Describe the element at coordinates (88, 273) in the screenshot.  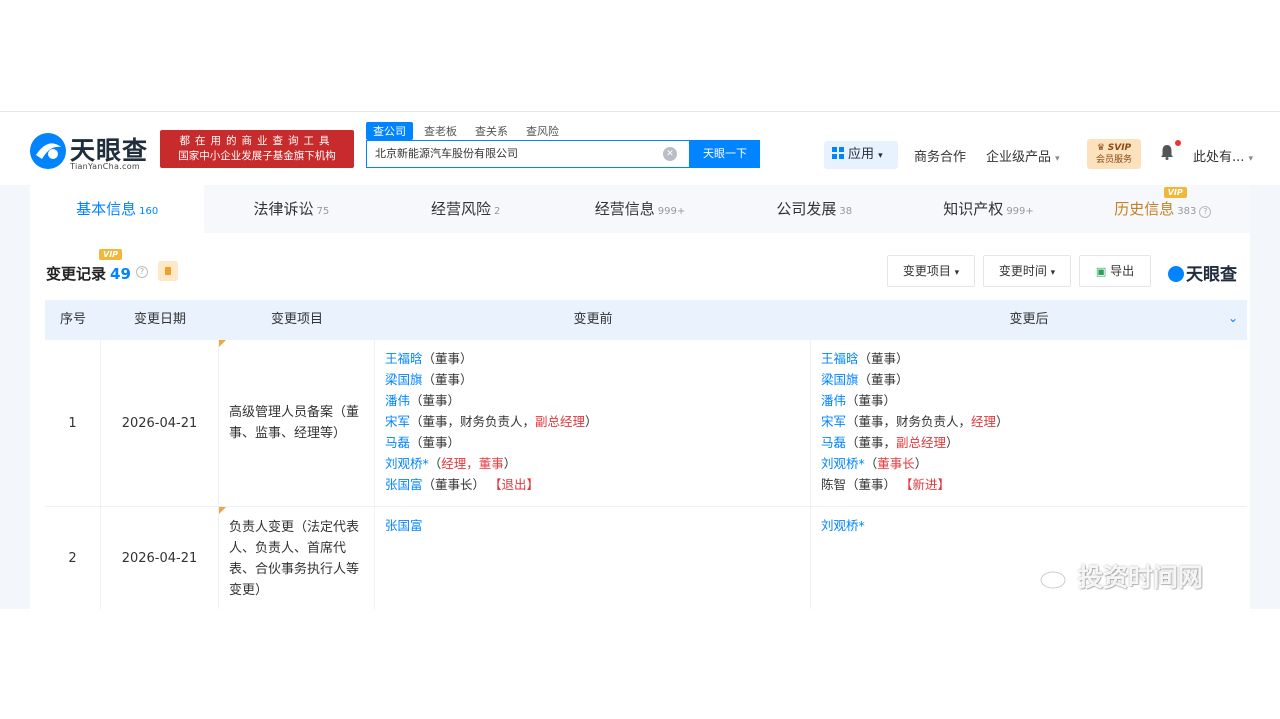
I see `section-title: 变更记录 49` at that location.